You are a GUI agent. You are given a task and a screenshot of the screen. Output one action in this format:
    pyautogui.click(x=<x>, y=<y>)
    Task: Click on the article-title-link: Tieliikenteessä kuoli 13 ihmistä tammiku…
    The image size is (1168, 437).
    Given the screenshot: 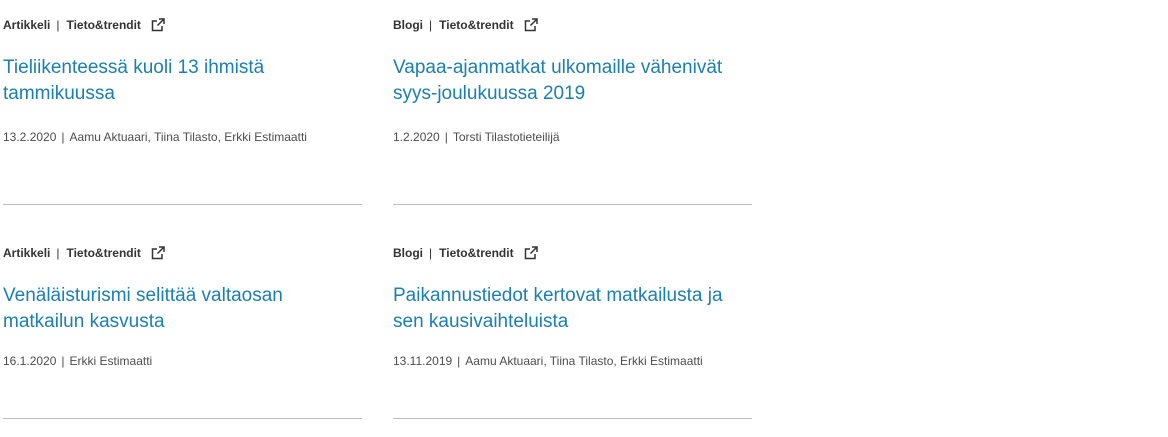 What is the action you would take?
    pyautogui.click(x=182, y=81)
    